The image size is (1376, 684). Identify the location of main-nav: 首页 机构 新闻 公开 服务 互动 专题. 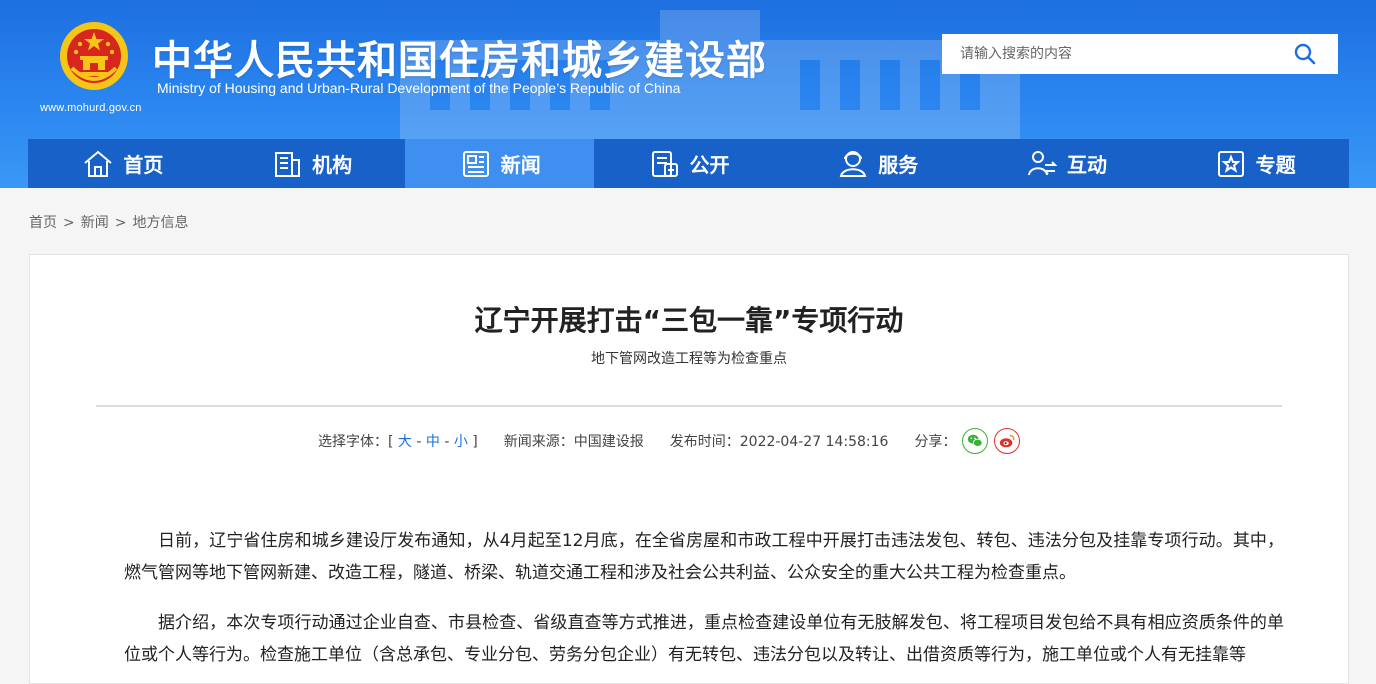
(688, 163).